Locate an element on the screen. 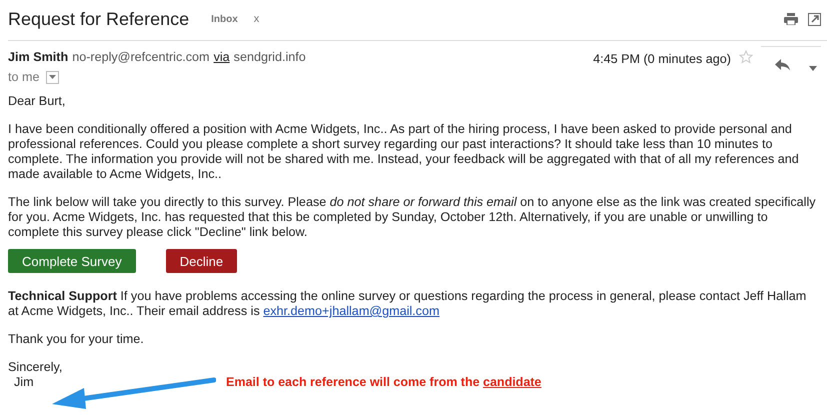 Image resolution: width=827 pixels, height=415 pixels. body-paragraph: The link below will take you directly to this survey. Please do not share or forward this email on to anyone else as the link was created specifically for you. Acme Widgets, Inc. has requested that this be completed by Sunday, October 12th. Alternatively, if you are unable or unwilling to complete this survey please click "Decline" link below. is located at coordinates (412, 217).